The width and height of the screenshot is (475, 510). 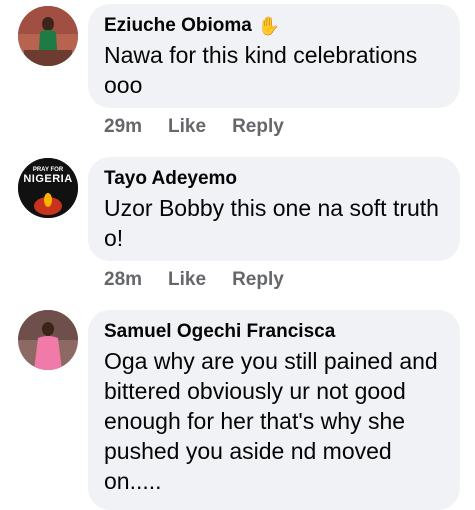 What do you see at coordinates (170, 179) in the screenshot?
I see `comment-author: Tayo Adeyemo` at bounding box center [170, 179].